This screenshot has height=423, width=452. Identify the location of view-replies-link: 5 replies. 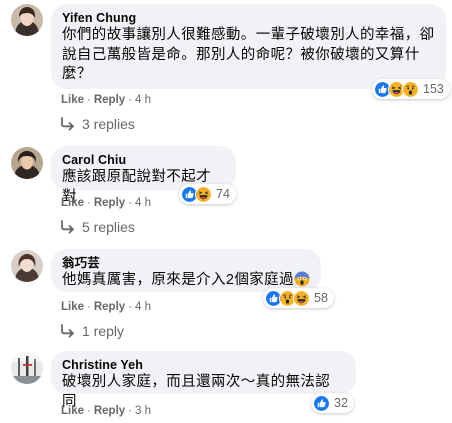
(97, 227).